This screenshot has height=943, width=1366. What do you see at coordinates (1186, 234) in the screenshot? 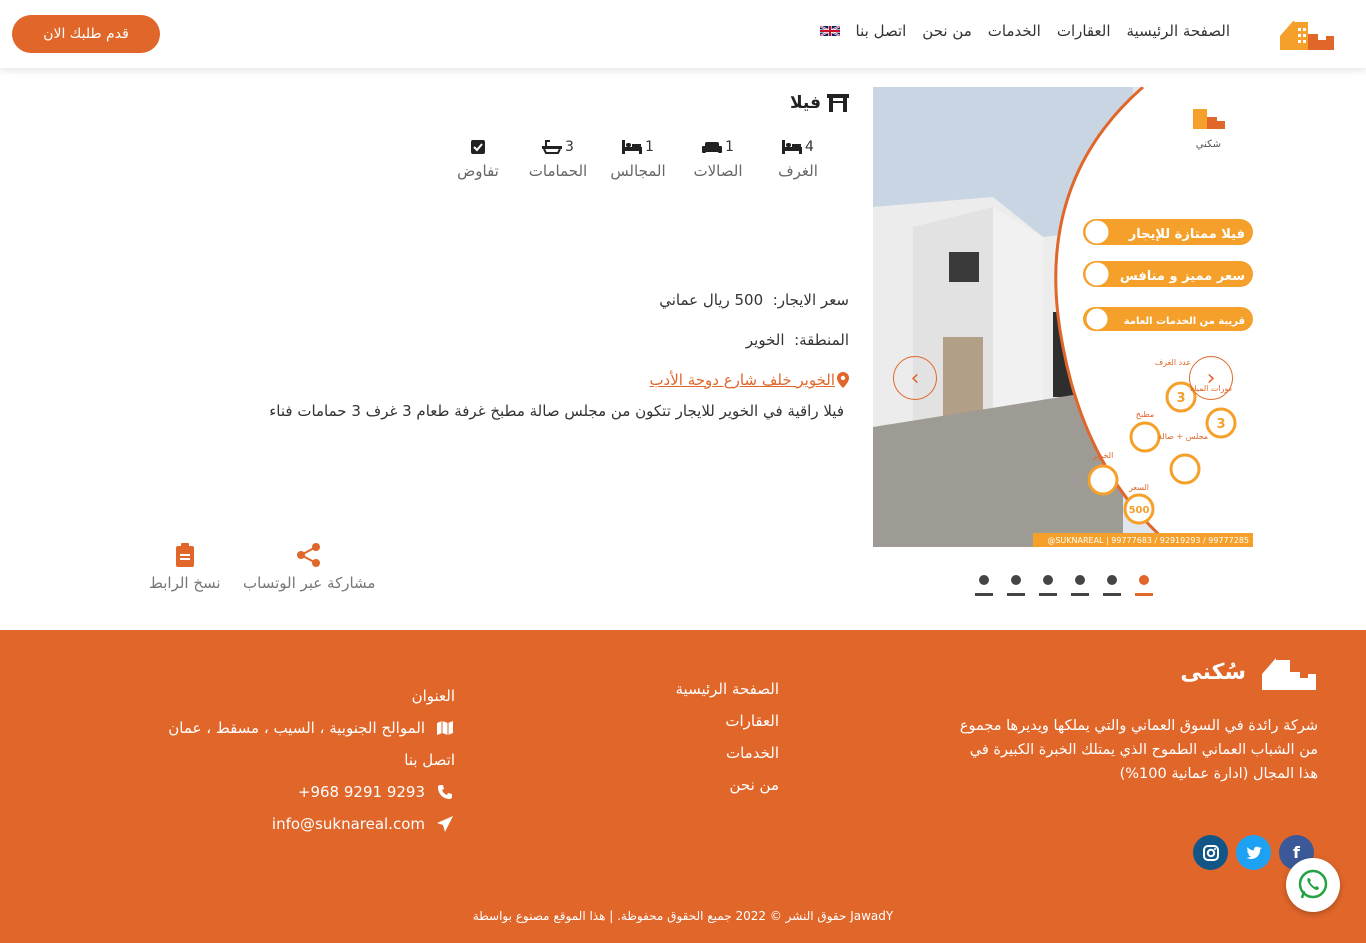
I see `svg-text: فيلا ممتازة للإيجار` at bounding box center [1186, 234].